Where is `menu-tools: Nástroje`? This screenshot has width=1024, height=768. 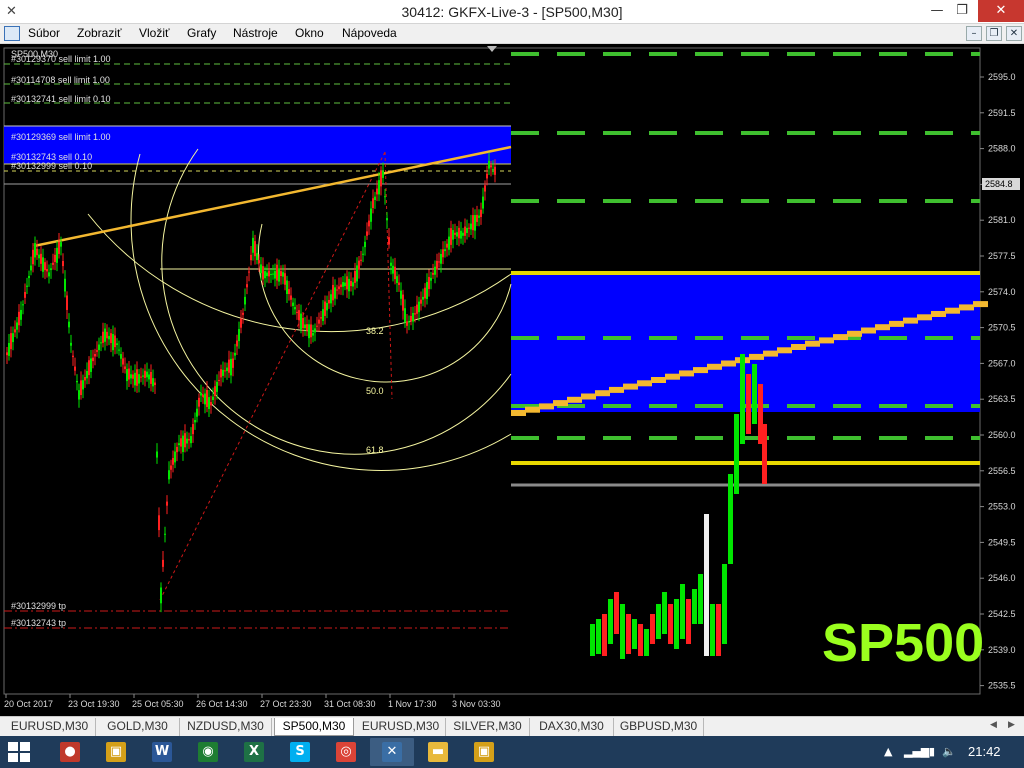
menu-tools: Nástroje is located at coordinates (255, 33).